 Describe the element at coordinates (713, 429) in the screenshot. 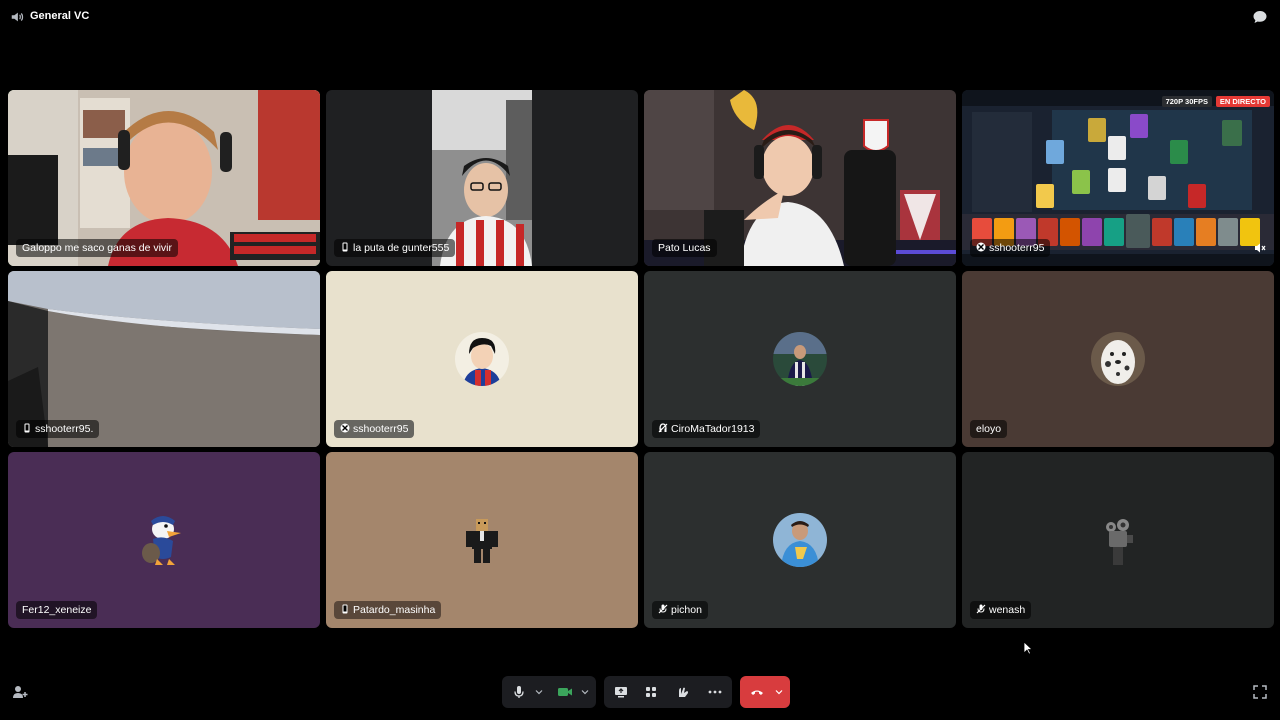

I see `participant-name-text: CiroMaTador1913` at that location.